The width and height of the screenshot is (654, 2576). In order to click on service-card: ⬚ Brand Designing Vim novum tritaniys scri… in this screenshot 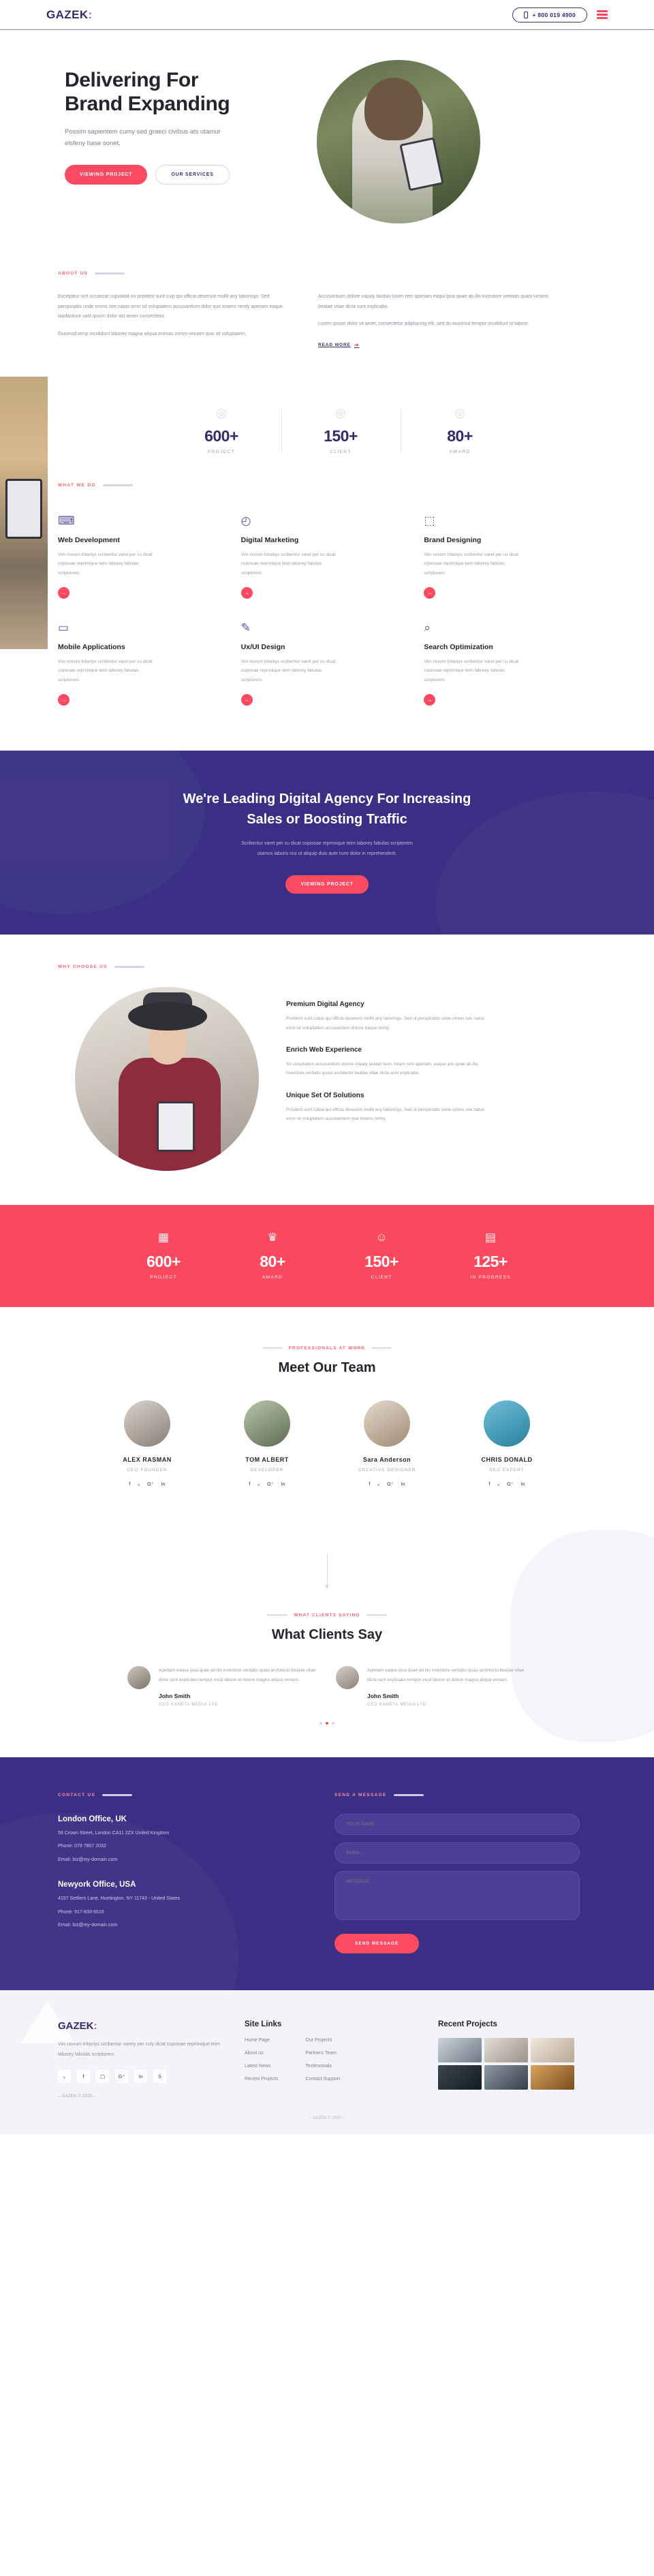, I will do `click(510, 558)`.